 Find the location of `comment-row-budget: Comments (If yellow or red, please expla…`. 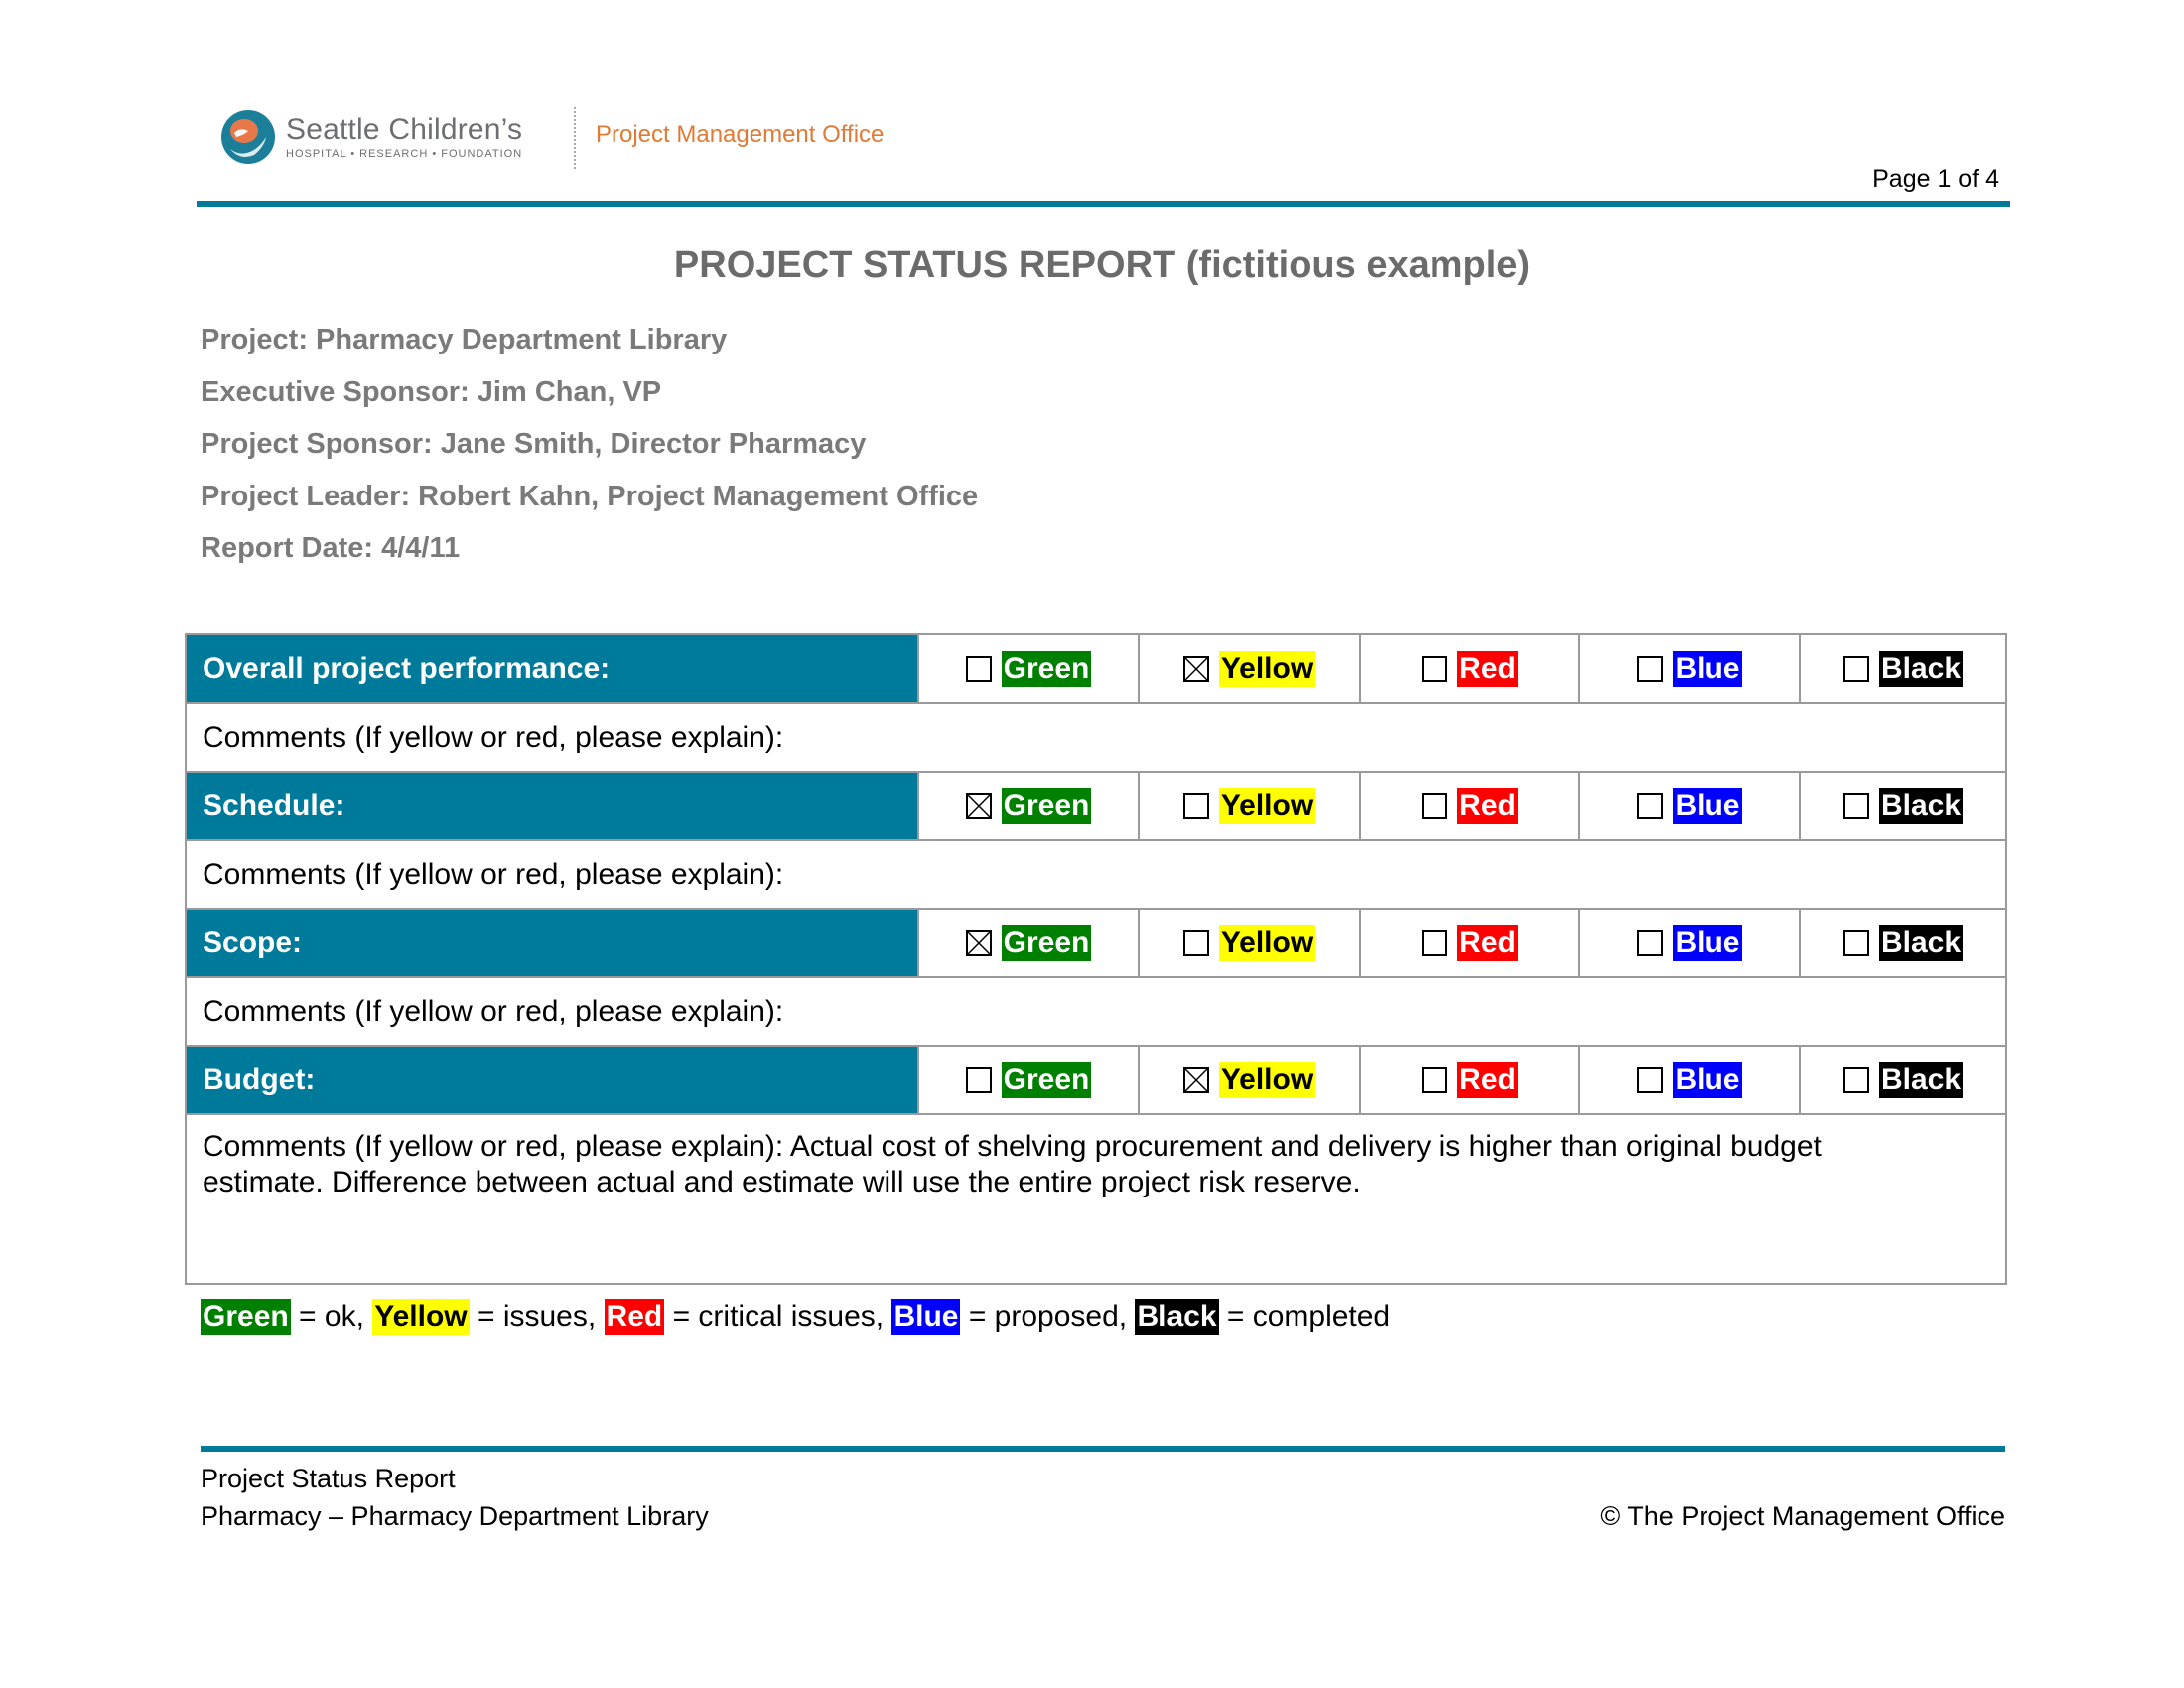

comment-row-budget: Comments (If yellow or red, please expla… is located at coordinates (1096, 1199).